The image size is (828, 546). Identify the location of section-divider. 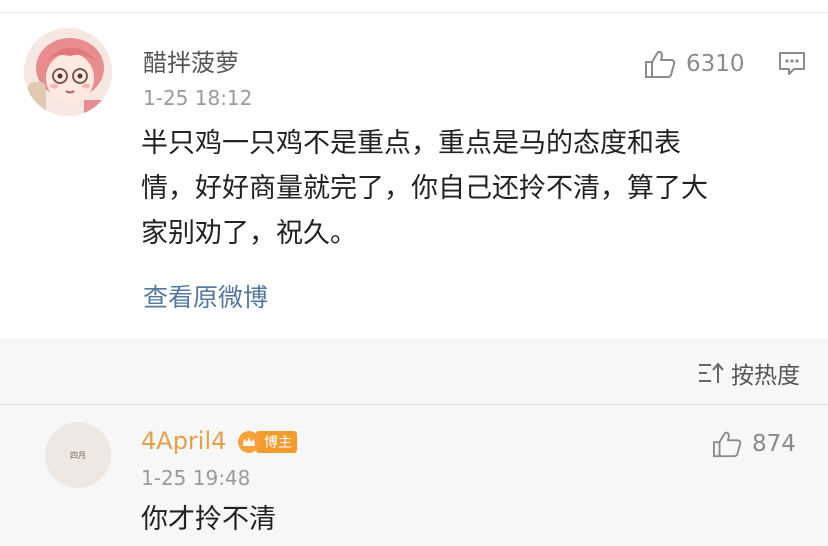
(414, 404).